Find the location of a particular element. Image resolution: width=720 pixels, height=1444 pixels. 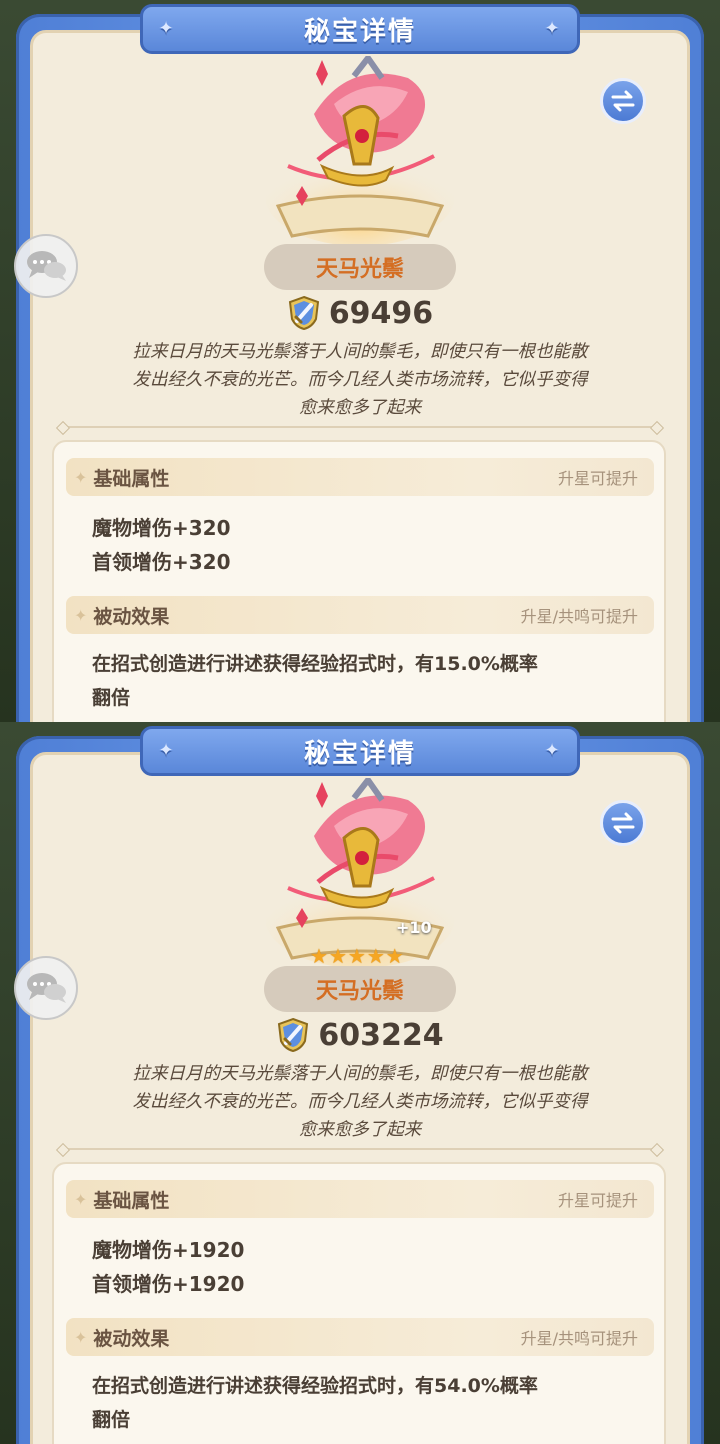

power-value: 69496 is located at coordinates (381, 313).